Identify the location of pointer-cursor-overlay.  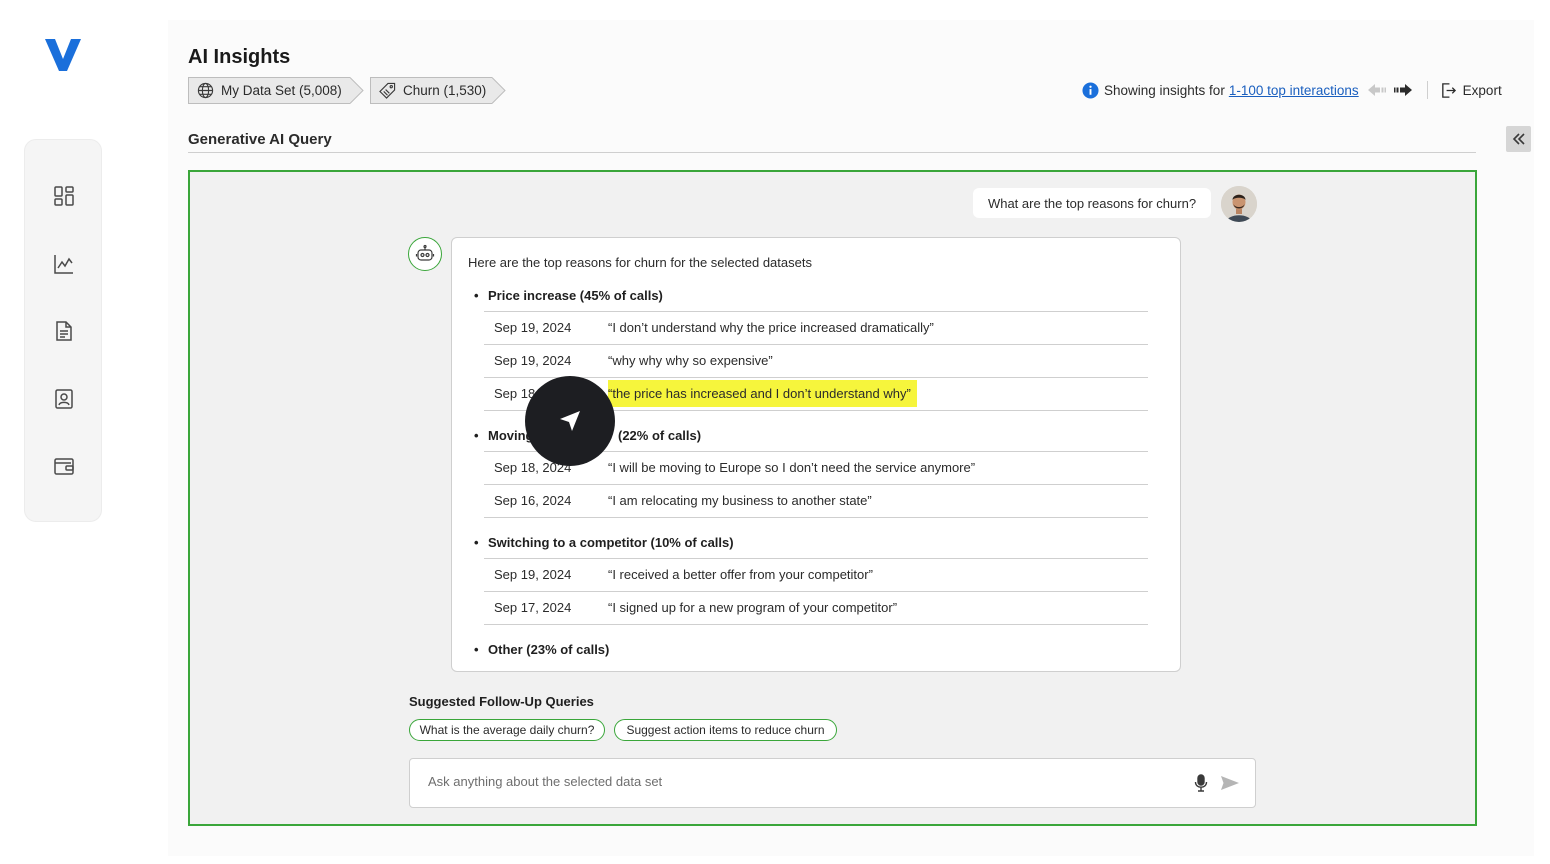
(570, 421).